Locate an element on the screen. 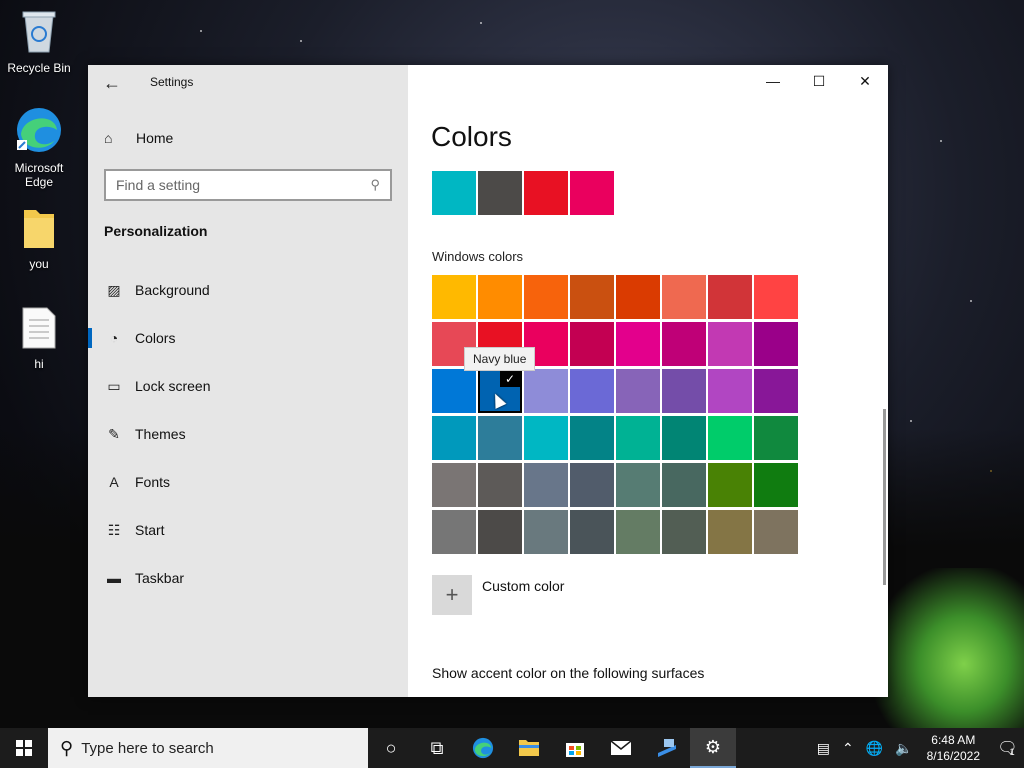 Image resolution: width=1024 pixels, height=768 pixels. sidebar-item-colors: ◔ Colors is located at coordinates (248, 338).